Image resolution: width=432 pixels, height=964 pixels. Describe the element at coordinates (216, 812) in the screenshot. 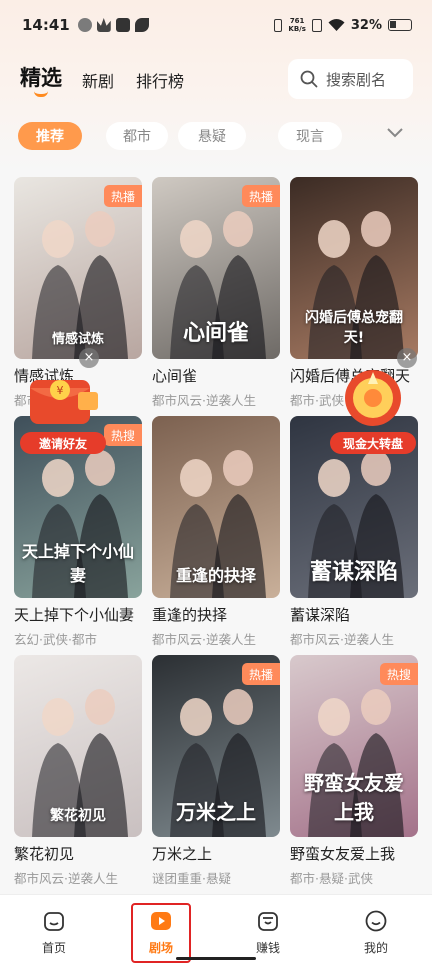

I see `poster-title-art: 万米之上` at that location.